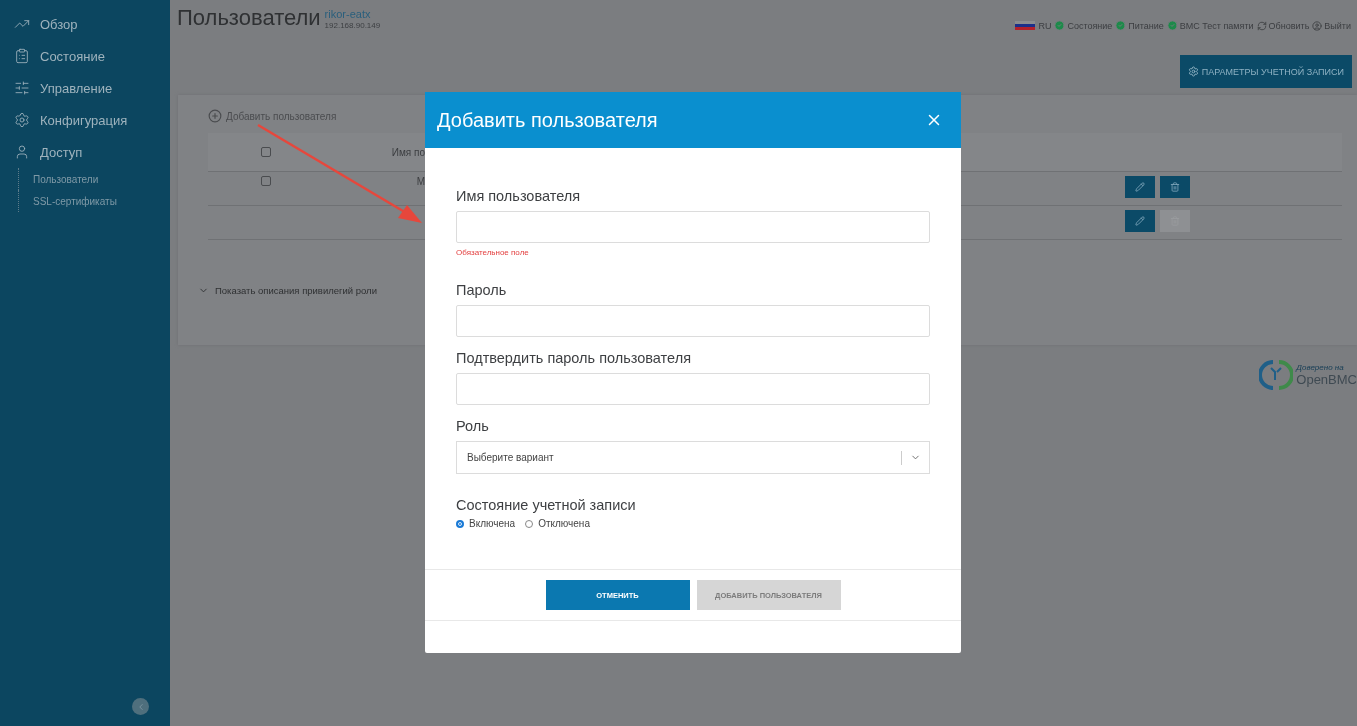  I want to click on collapse-button, so click(140, 706).